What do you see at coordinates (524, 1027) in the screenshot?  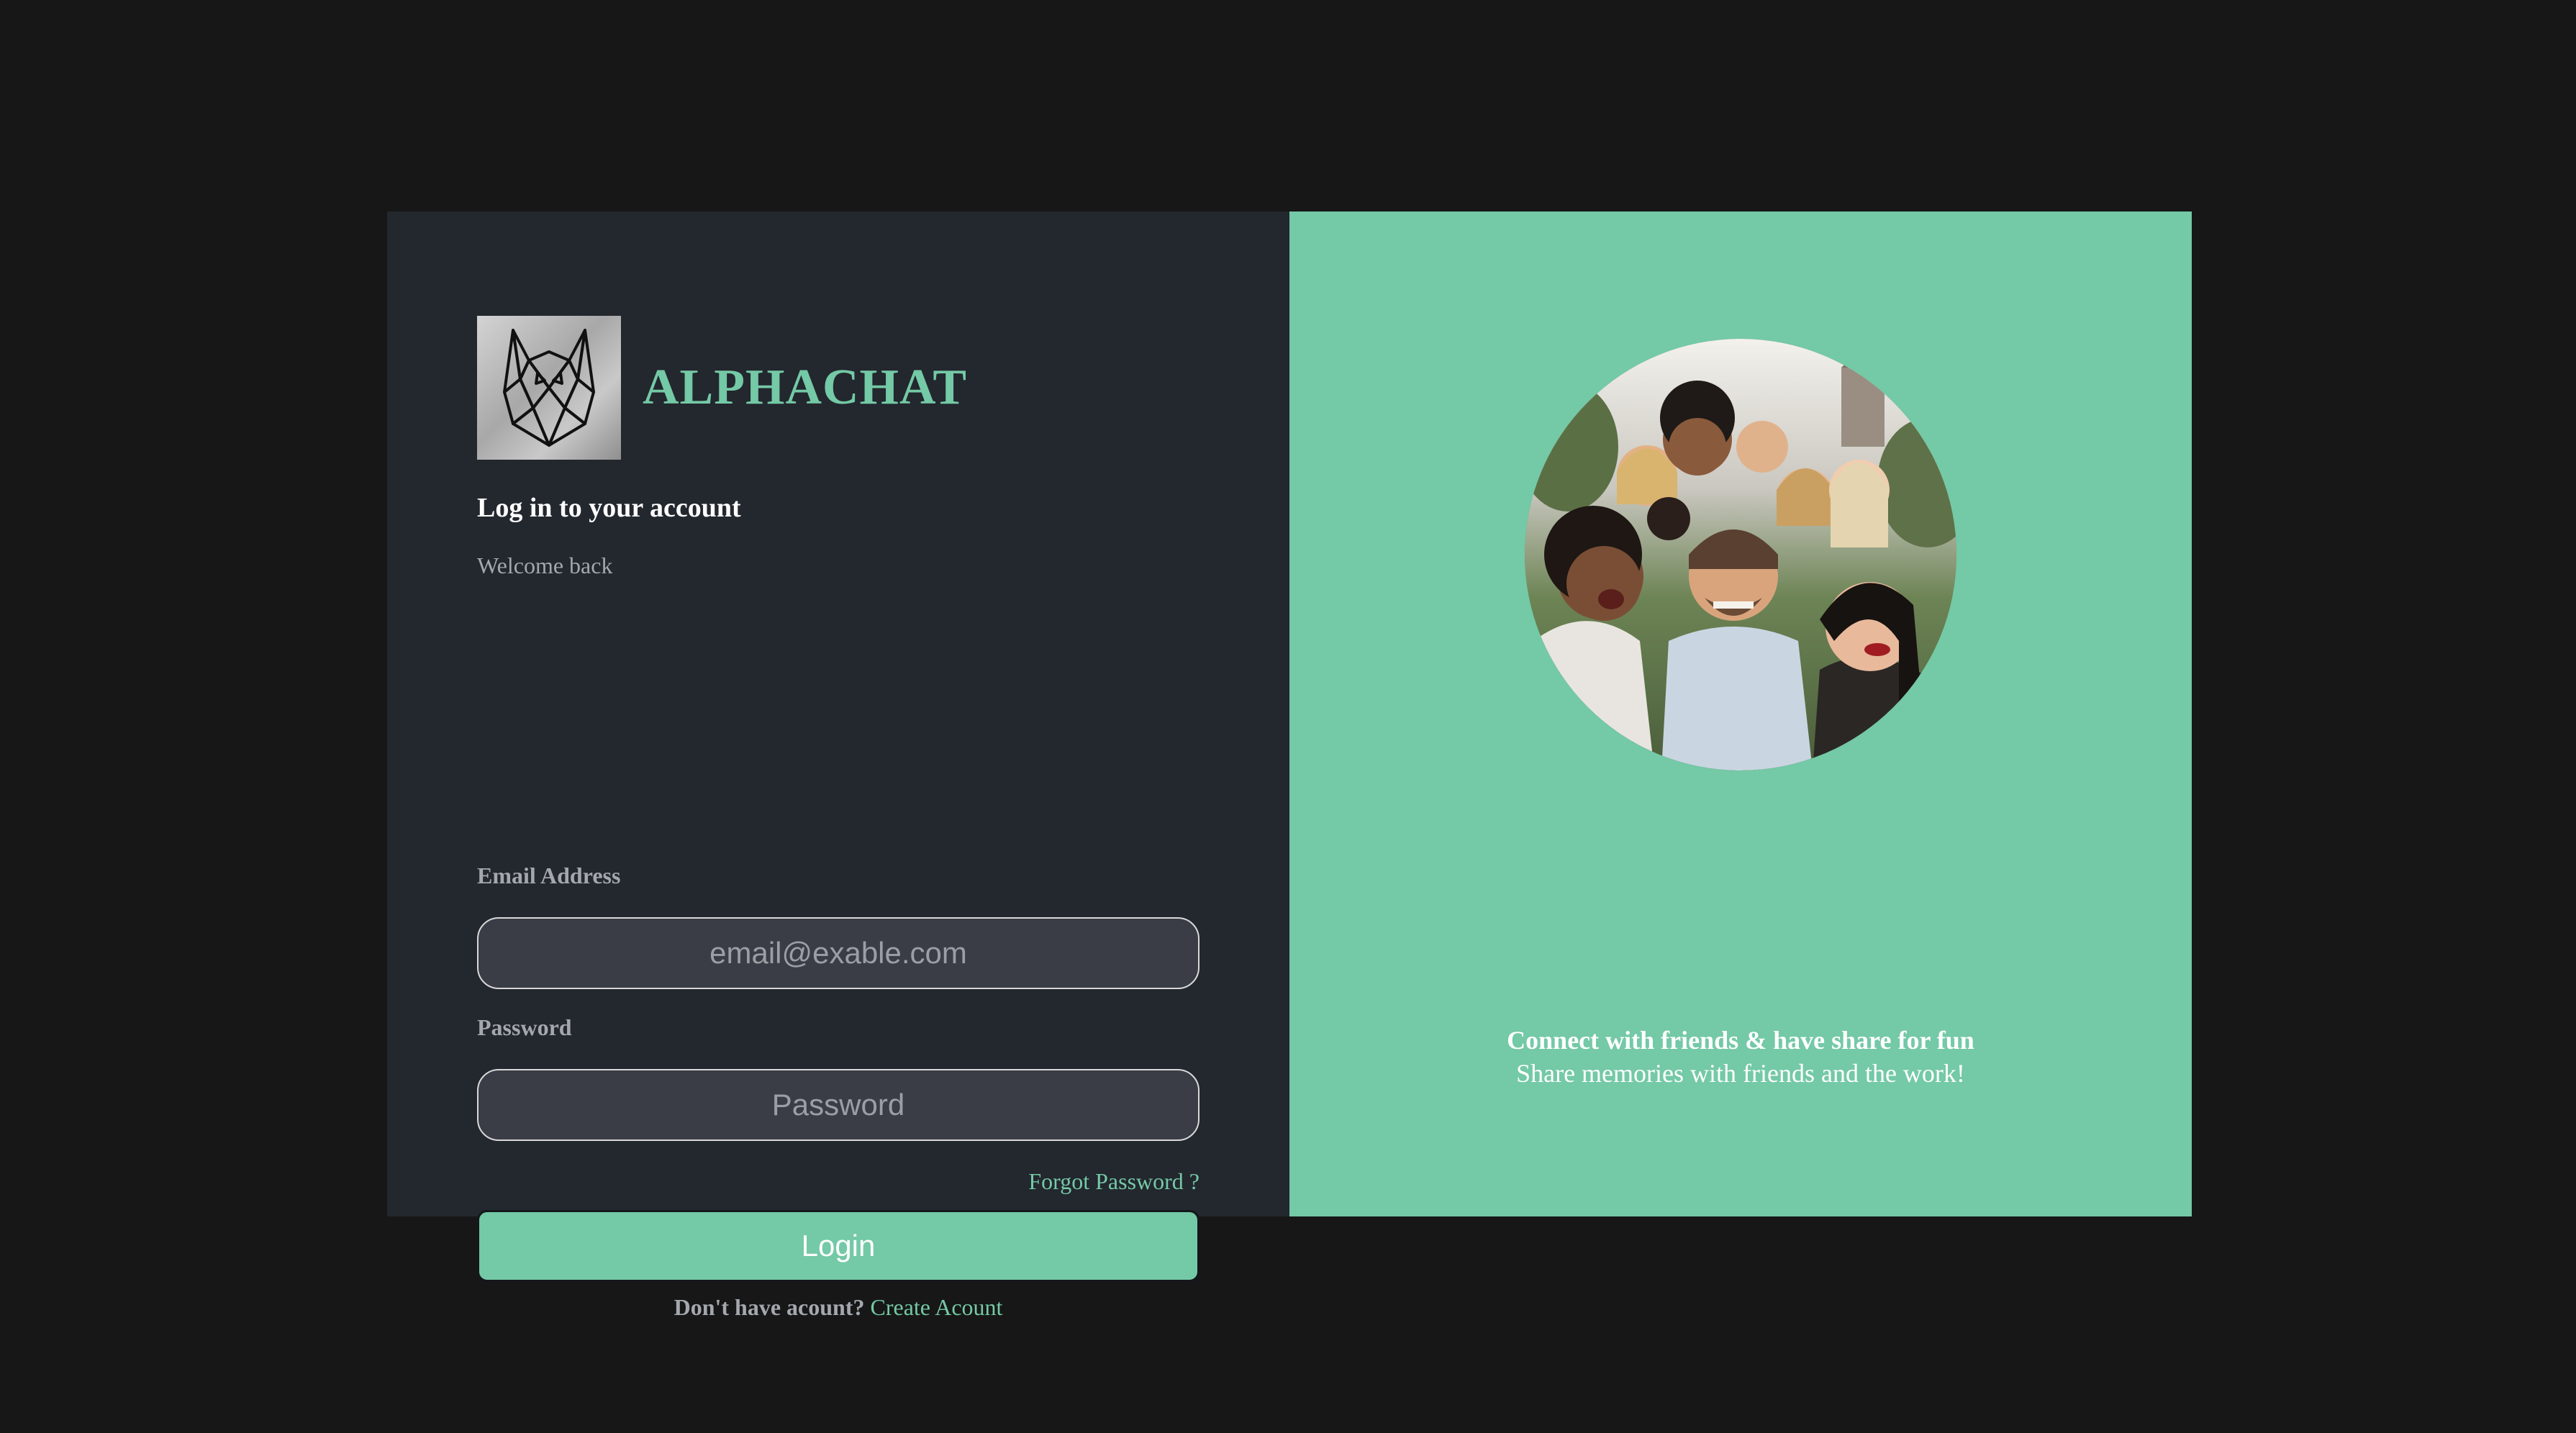 I see `password-label: Password` at bounding box center [524, 1027].